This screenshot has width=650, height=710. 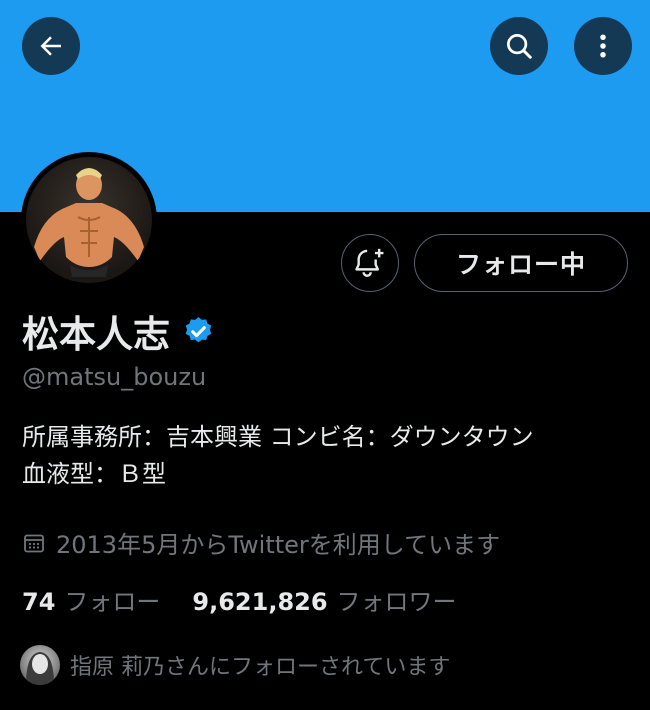 What do you see at coordinates (278, 437) in the screenshot?
I see `bio-line: 所属事務所：吉本興業 コンビ名：ダウンタウン` at bounding box center [278, 437].